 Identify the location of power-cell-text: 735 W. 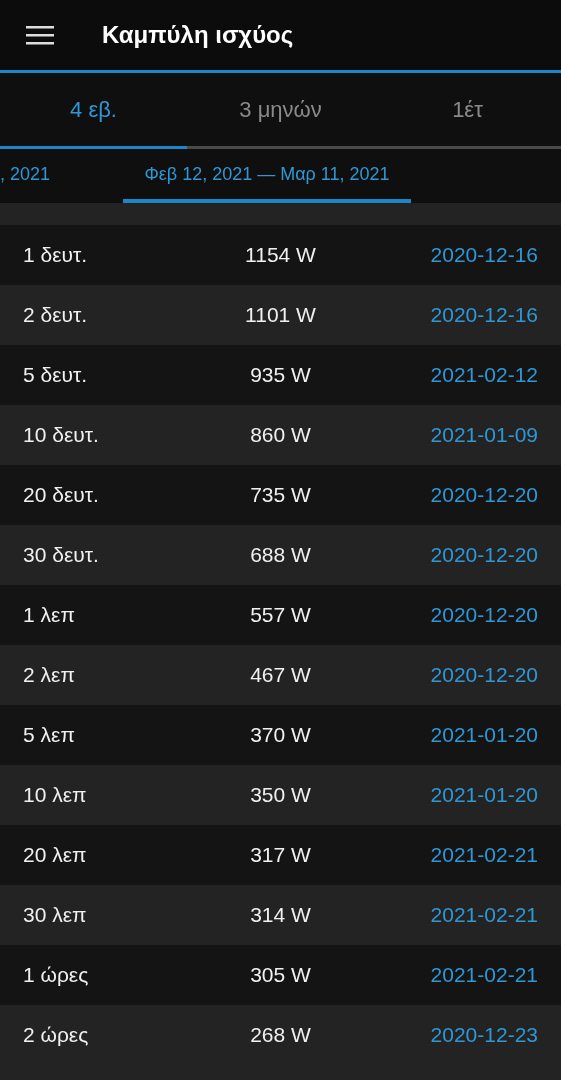
(280, 495).